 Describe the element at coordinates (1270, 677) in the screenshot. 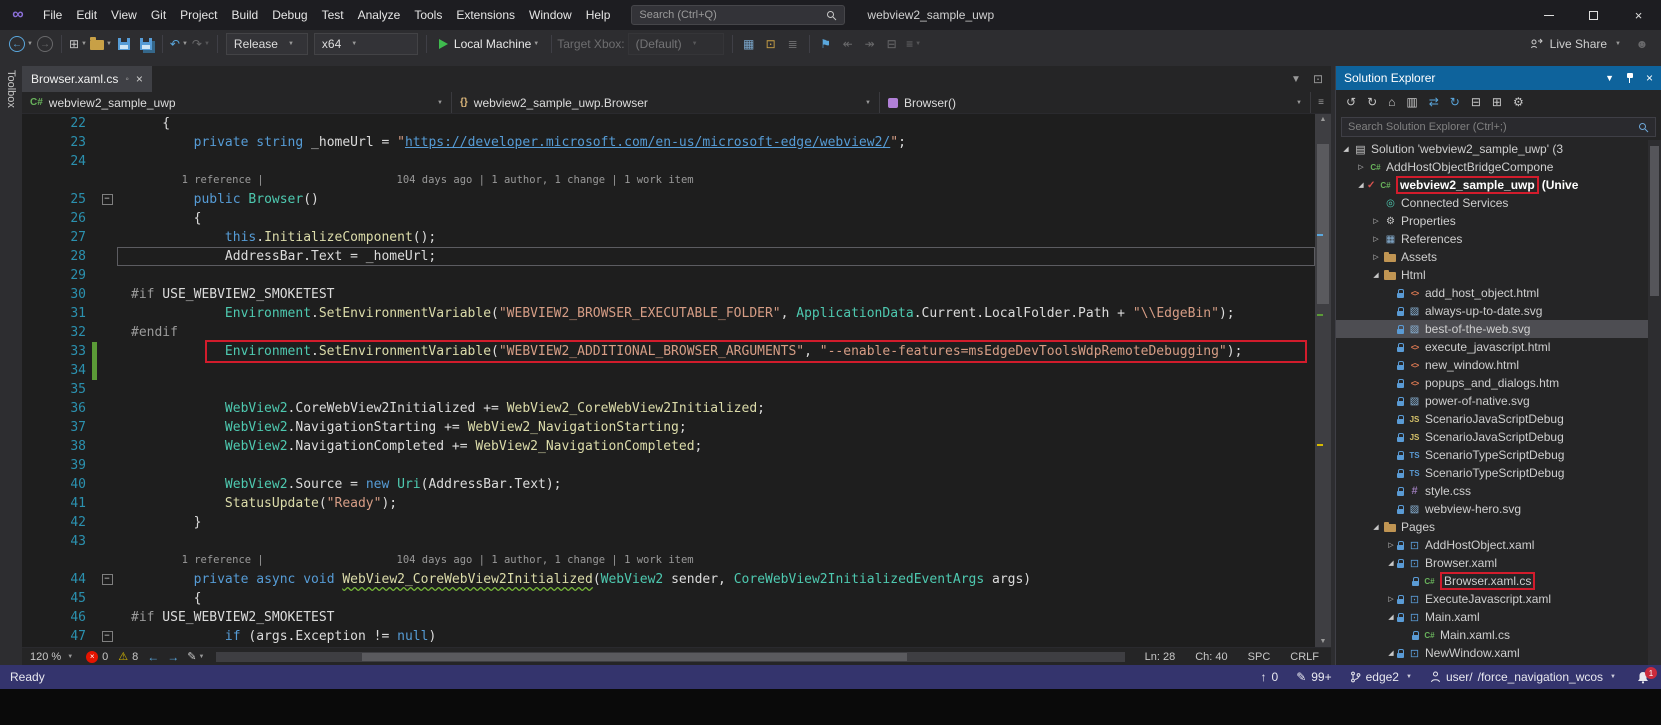

I see `outgoing-commits-button: ↑ 0` at that location.